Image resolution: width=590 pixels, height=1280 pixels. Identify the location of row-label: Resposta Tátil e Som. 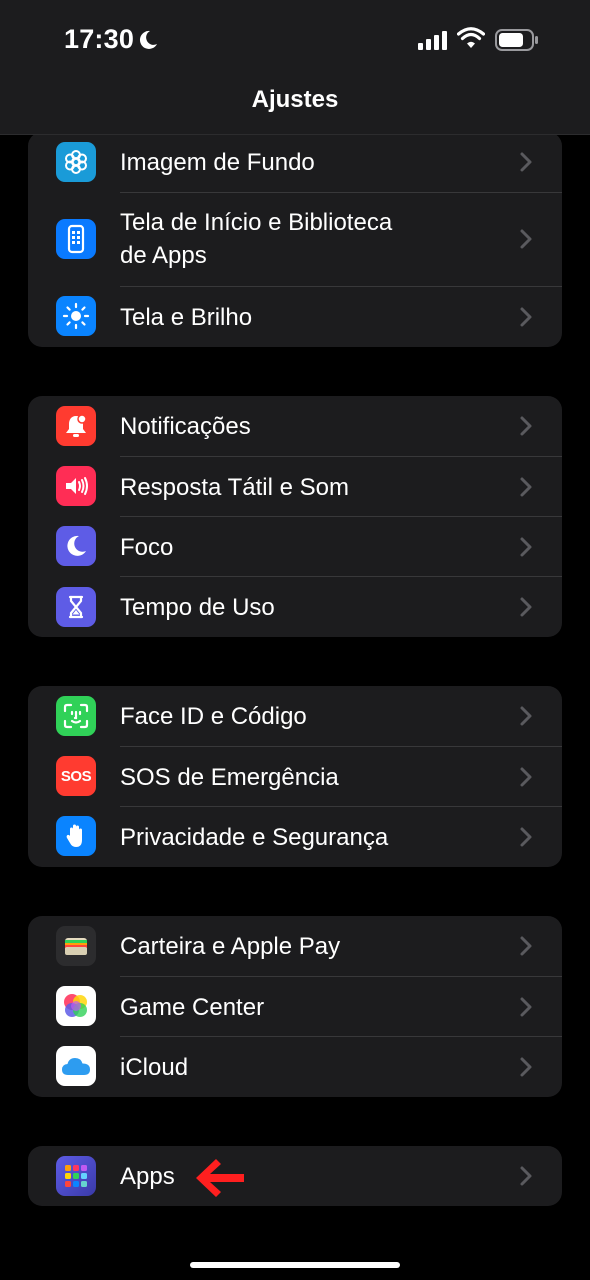
(234, 487).